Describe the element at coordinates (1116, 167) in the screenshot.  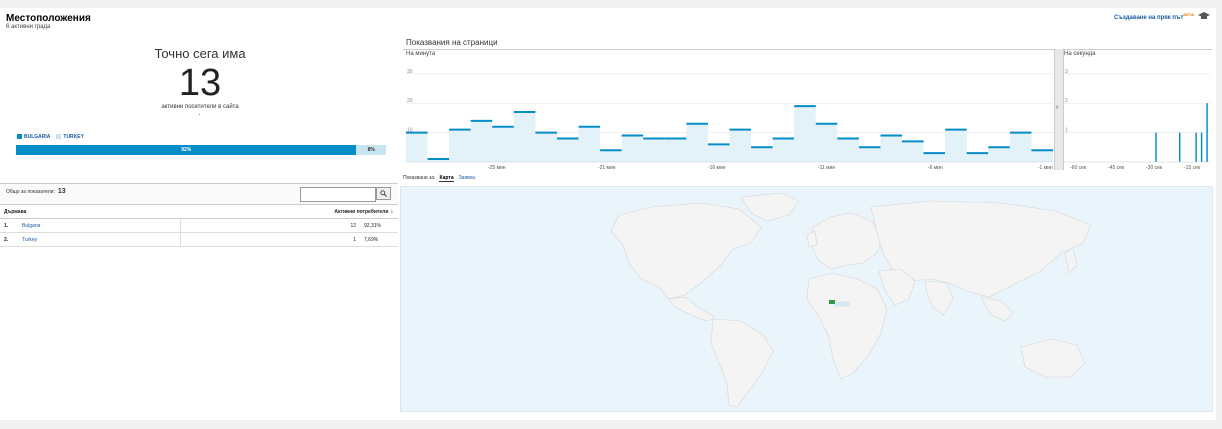
I see `x-tick-label: -45 сек` at that location.